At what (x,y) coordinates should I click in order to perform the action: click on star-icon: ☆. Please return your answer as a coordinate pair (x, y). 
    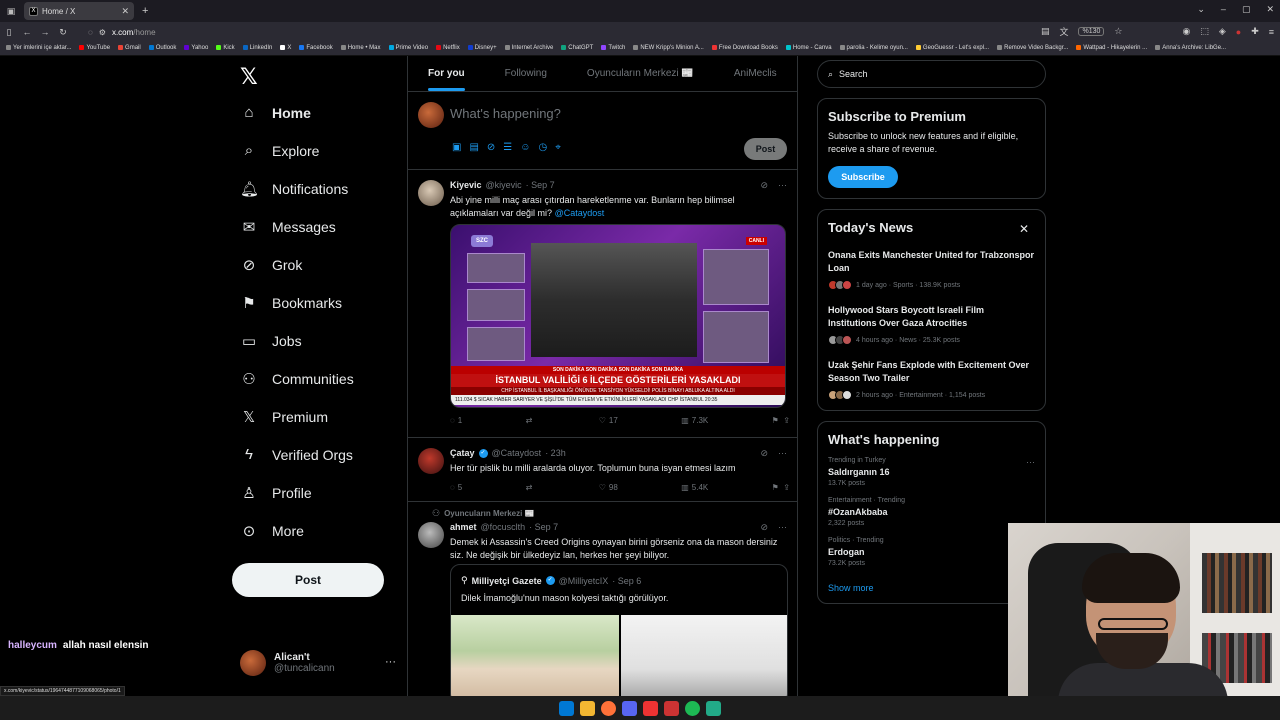
    Looking at the image, I should click on (1118, 31).